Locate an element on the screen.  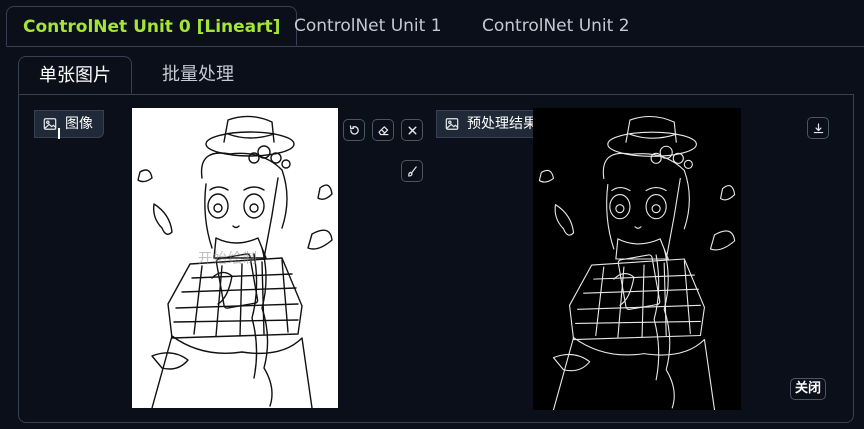
close-icon is located at coordinates (412, 130).